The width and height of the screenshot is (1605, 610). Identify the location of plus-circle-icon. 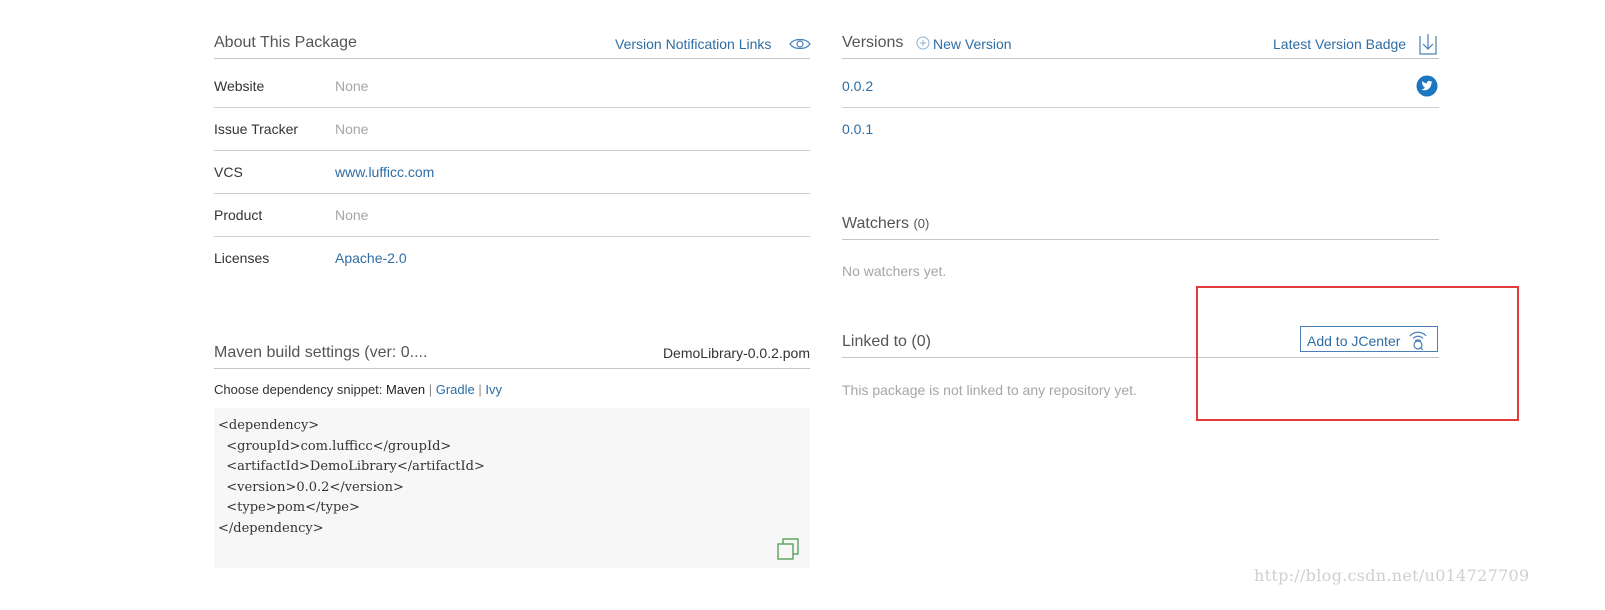
(923, 45).